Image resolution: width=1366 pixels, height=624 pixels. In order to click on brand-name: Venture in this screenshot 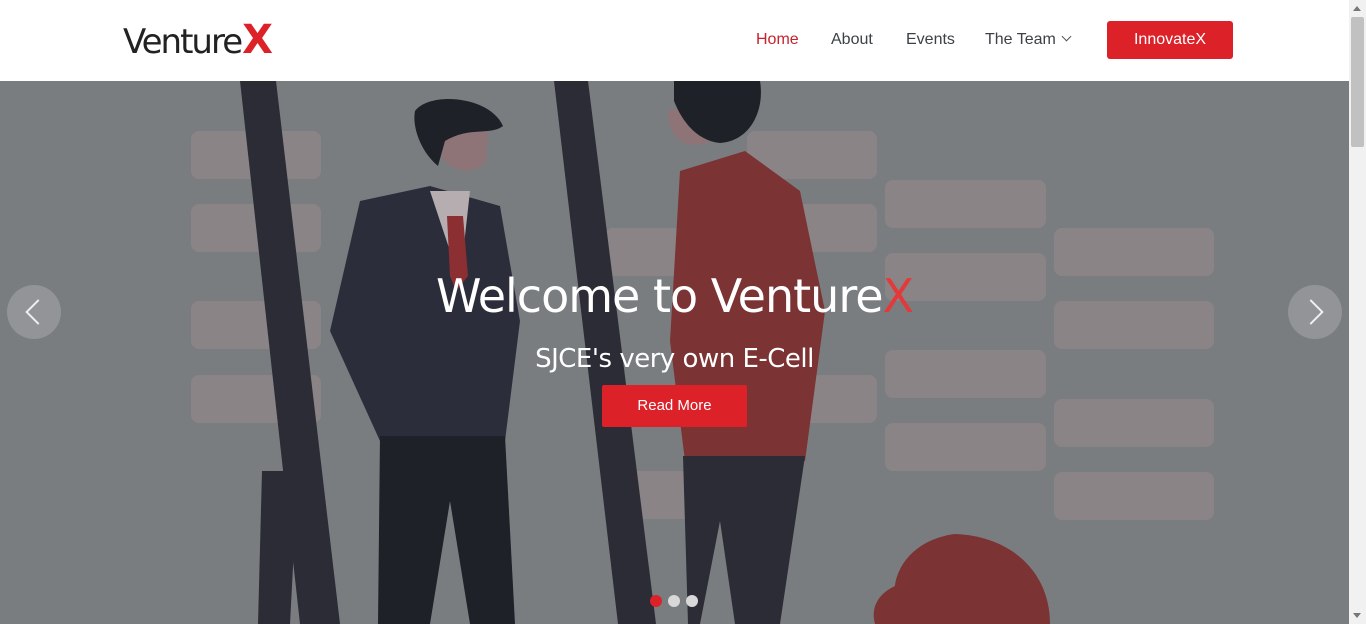, I will do `click(183, 42)`.